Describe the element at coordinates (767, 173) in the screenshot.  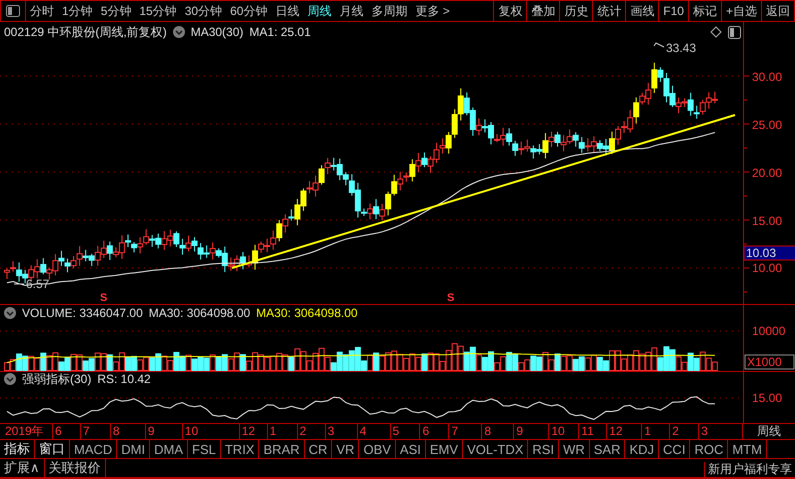
I see `price-axis-label: 20.00` at that location.